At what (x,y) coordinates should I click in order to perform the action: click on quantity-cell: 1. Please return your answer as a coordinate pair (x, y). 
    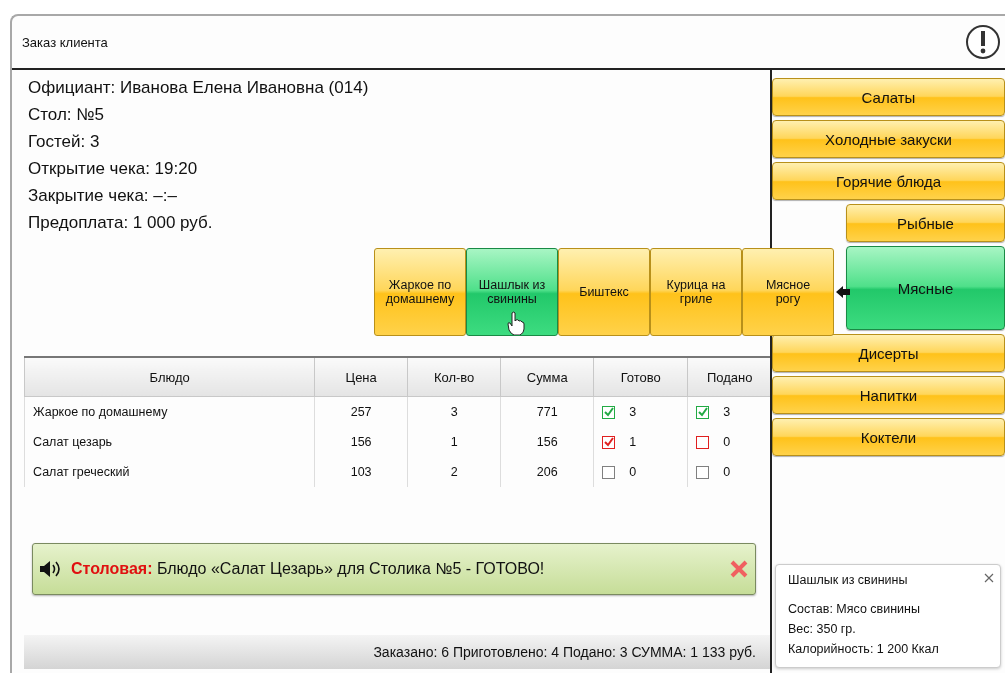
    Looking at the image, I should click on (454, 442).